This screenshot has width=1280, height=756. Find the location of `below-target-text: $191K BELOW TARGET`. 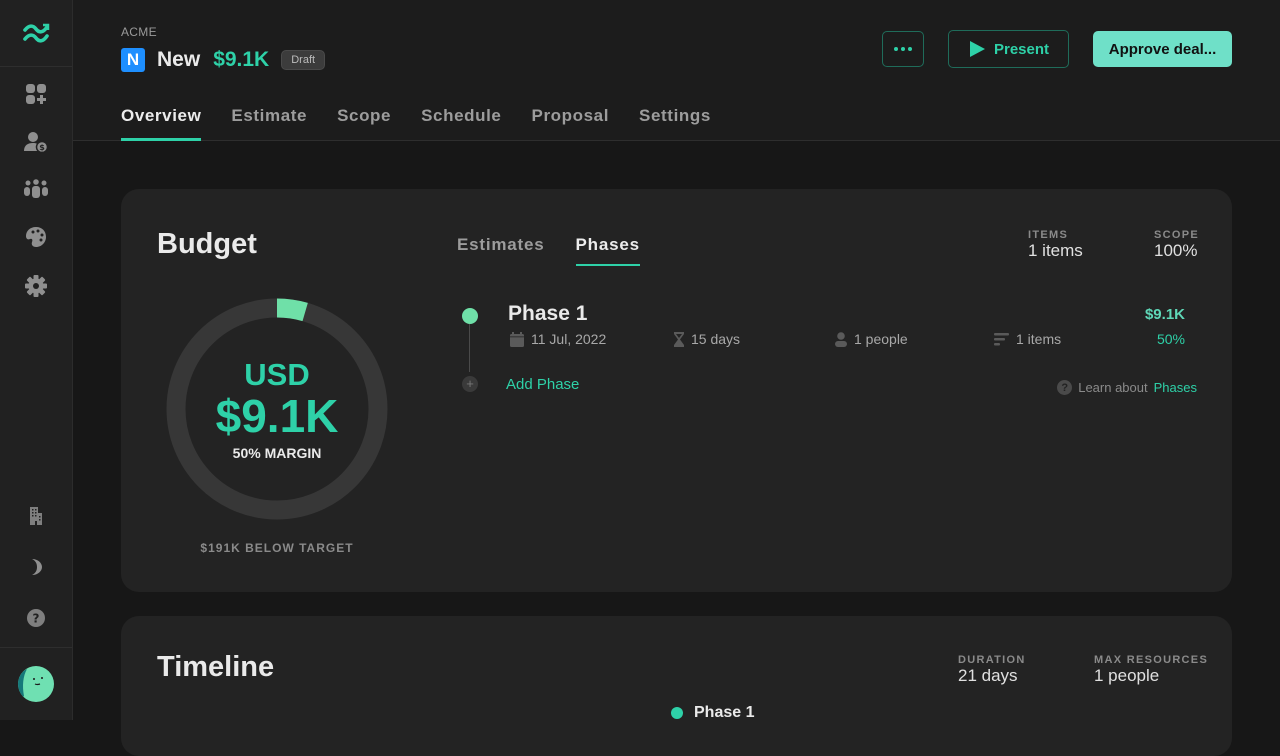

below-target-text: $191K BELOW TARGET is located at coordinates (277, 548).